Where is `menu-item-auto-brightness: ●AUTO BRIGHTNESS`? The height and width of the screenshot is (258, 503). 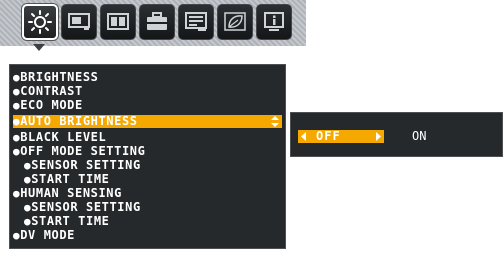 menu-item-auto-brightness: ●AUTO BRIGHTNESS is located at coordinates (147, 121).